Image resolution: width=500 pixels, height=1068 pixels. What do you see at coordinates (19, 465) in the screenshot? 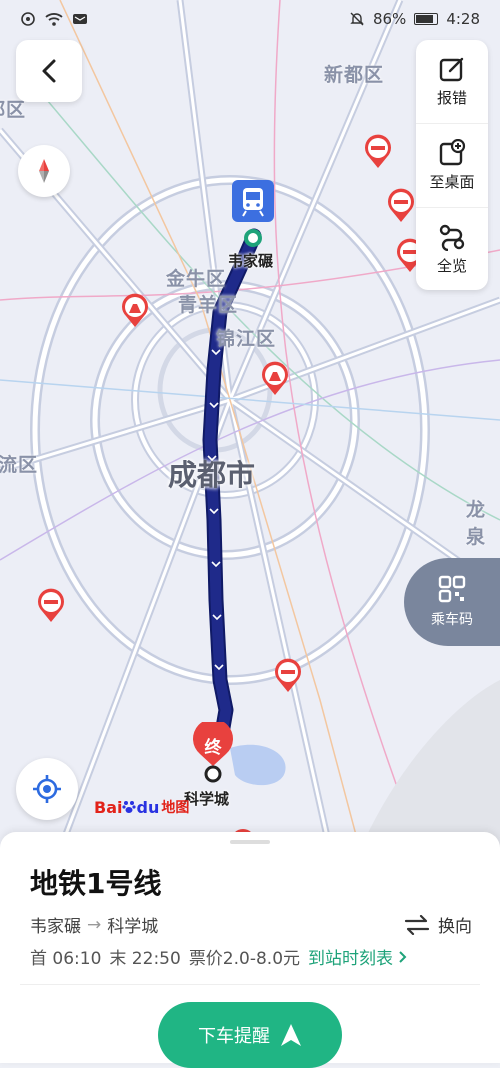
I see `district-label: 流区` at bounding box center [19, 465].